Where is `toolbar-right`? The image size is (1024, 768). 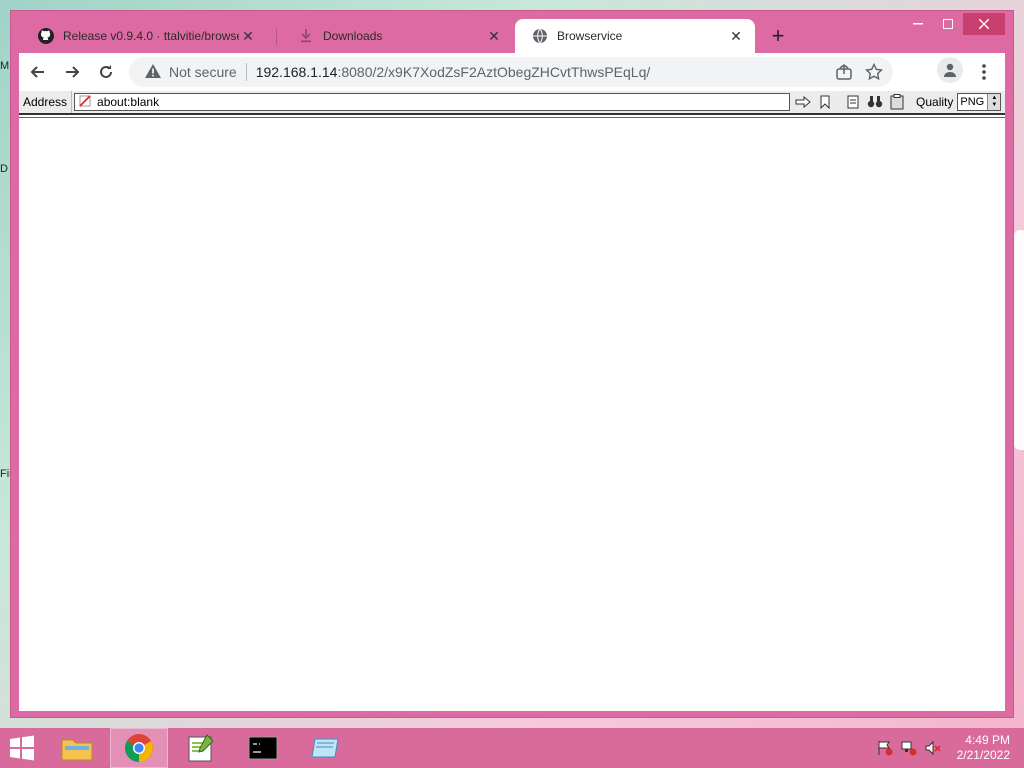
toolbar-right is located at coordinates (968, 72).